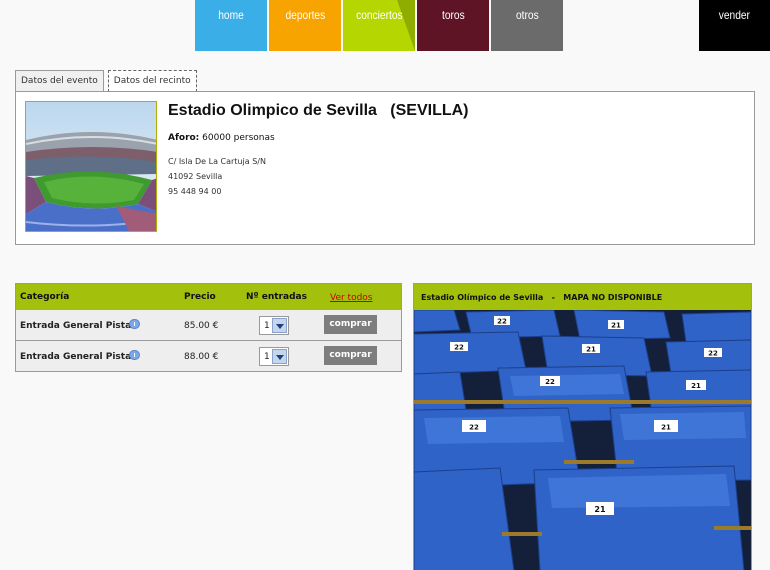 The height and width of the screenshot is (570, 770). What do you see at coordinates (201, 357) in the screenshot?
I see `row-price: 88.00 €` at bounding box center [201, 357].